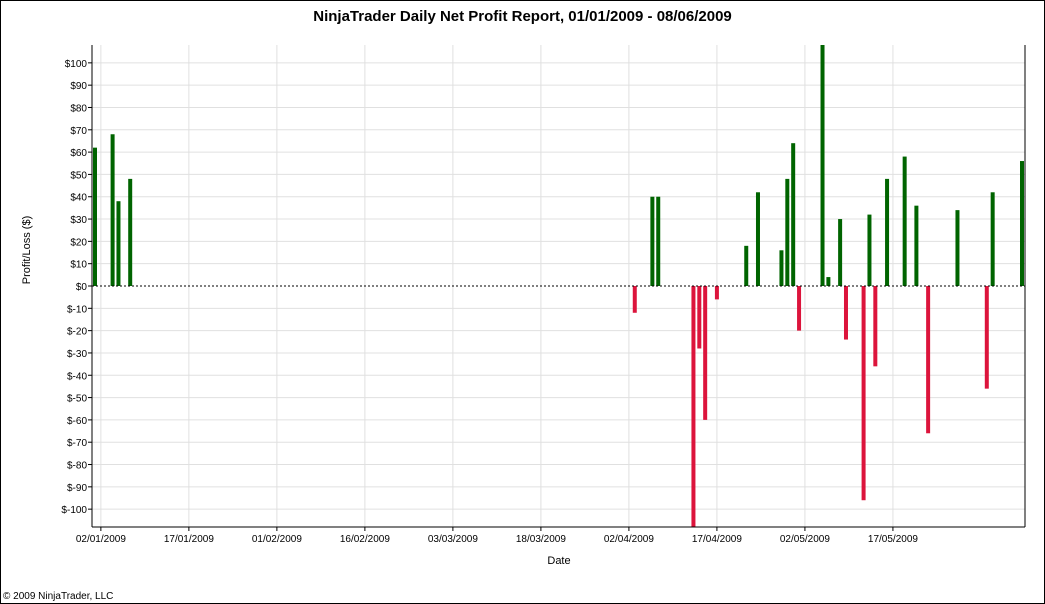  I want to click on x-tick-label: 16/02/2009, so click(365, 539).